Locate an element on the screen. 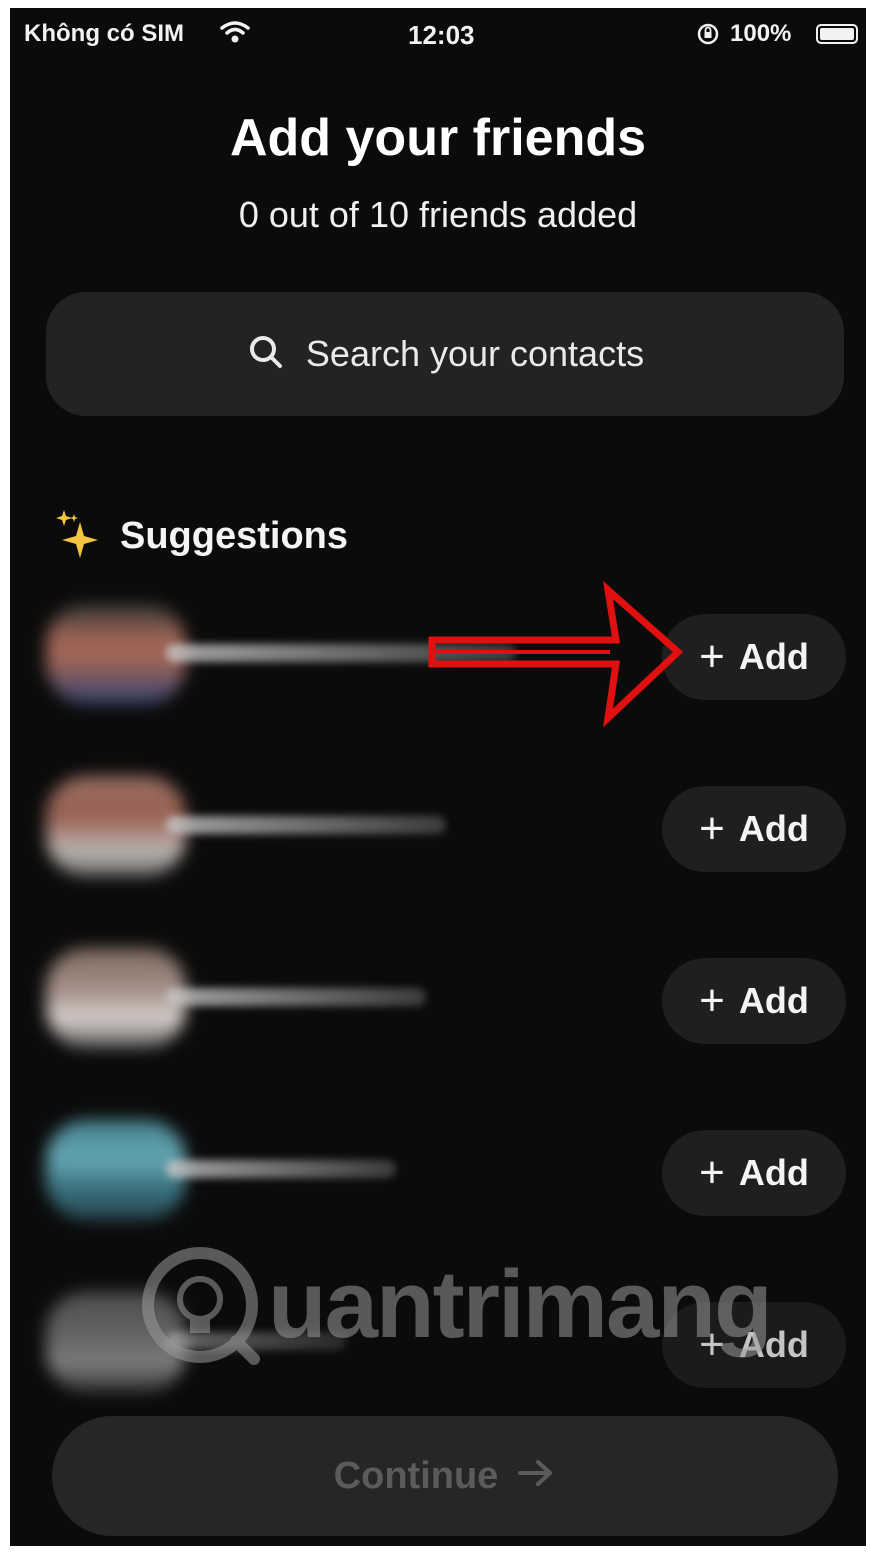 Image resolution: width=870 pixels, height=1552 pixels. watermark: uantrimang is located at coordinates (460, 1305).